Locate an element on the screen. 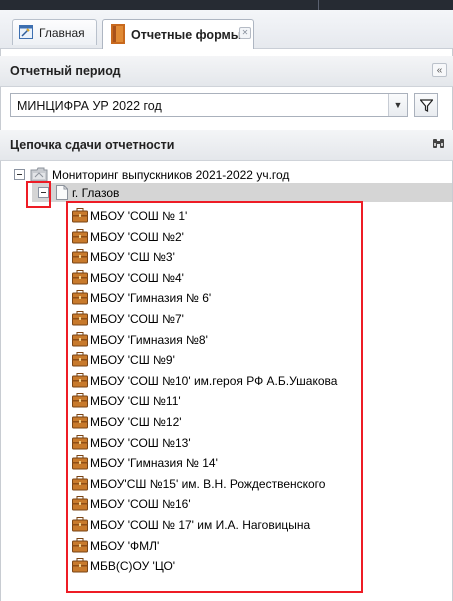 The image size is (453, 601). tab-bar: Главная Отчетные формы ✕ is located at coordinates (226, 29).